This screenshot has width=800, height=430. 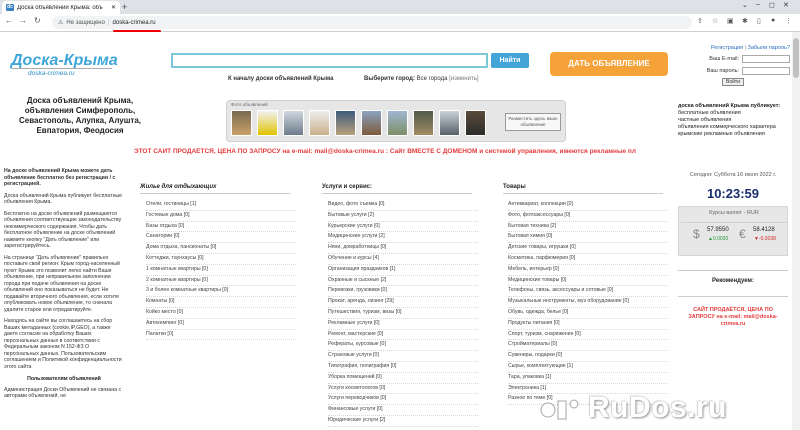 What do you see at coordinates (37, 20) in the screenshot?
I see `reload-icon: ↻` at bounding box center [37, 20].